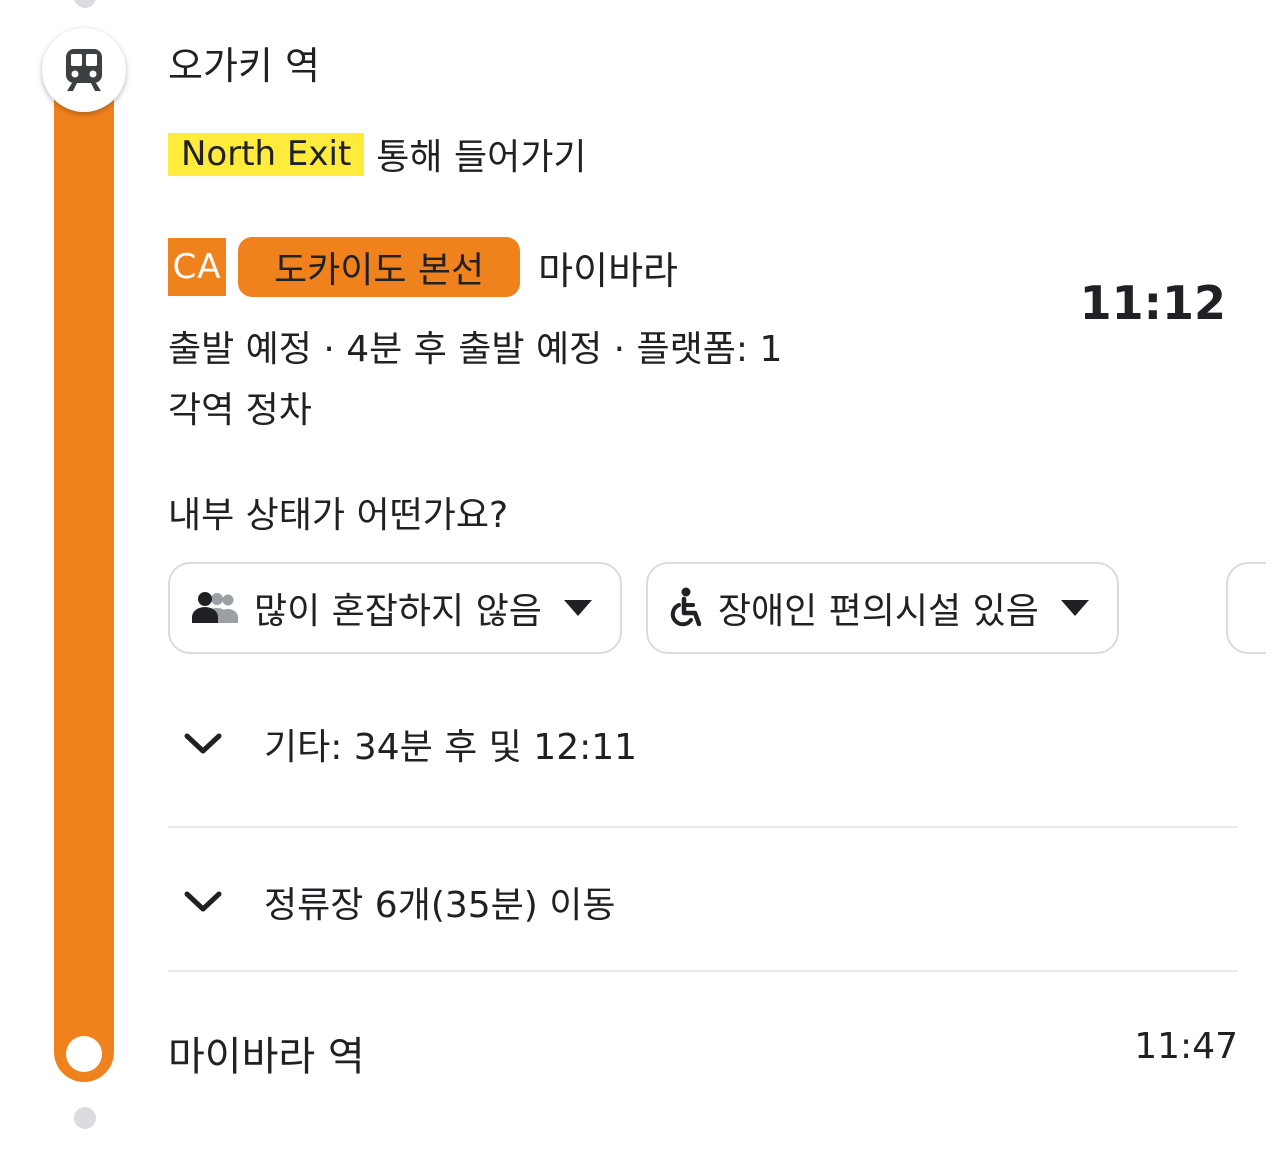 The image size is (1284, 1151). I want to click on train-icon, so click(84, 70).